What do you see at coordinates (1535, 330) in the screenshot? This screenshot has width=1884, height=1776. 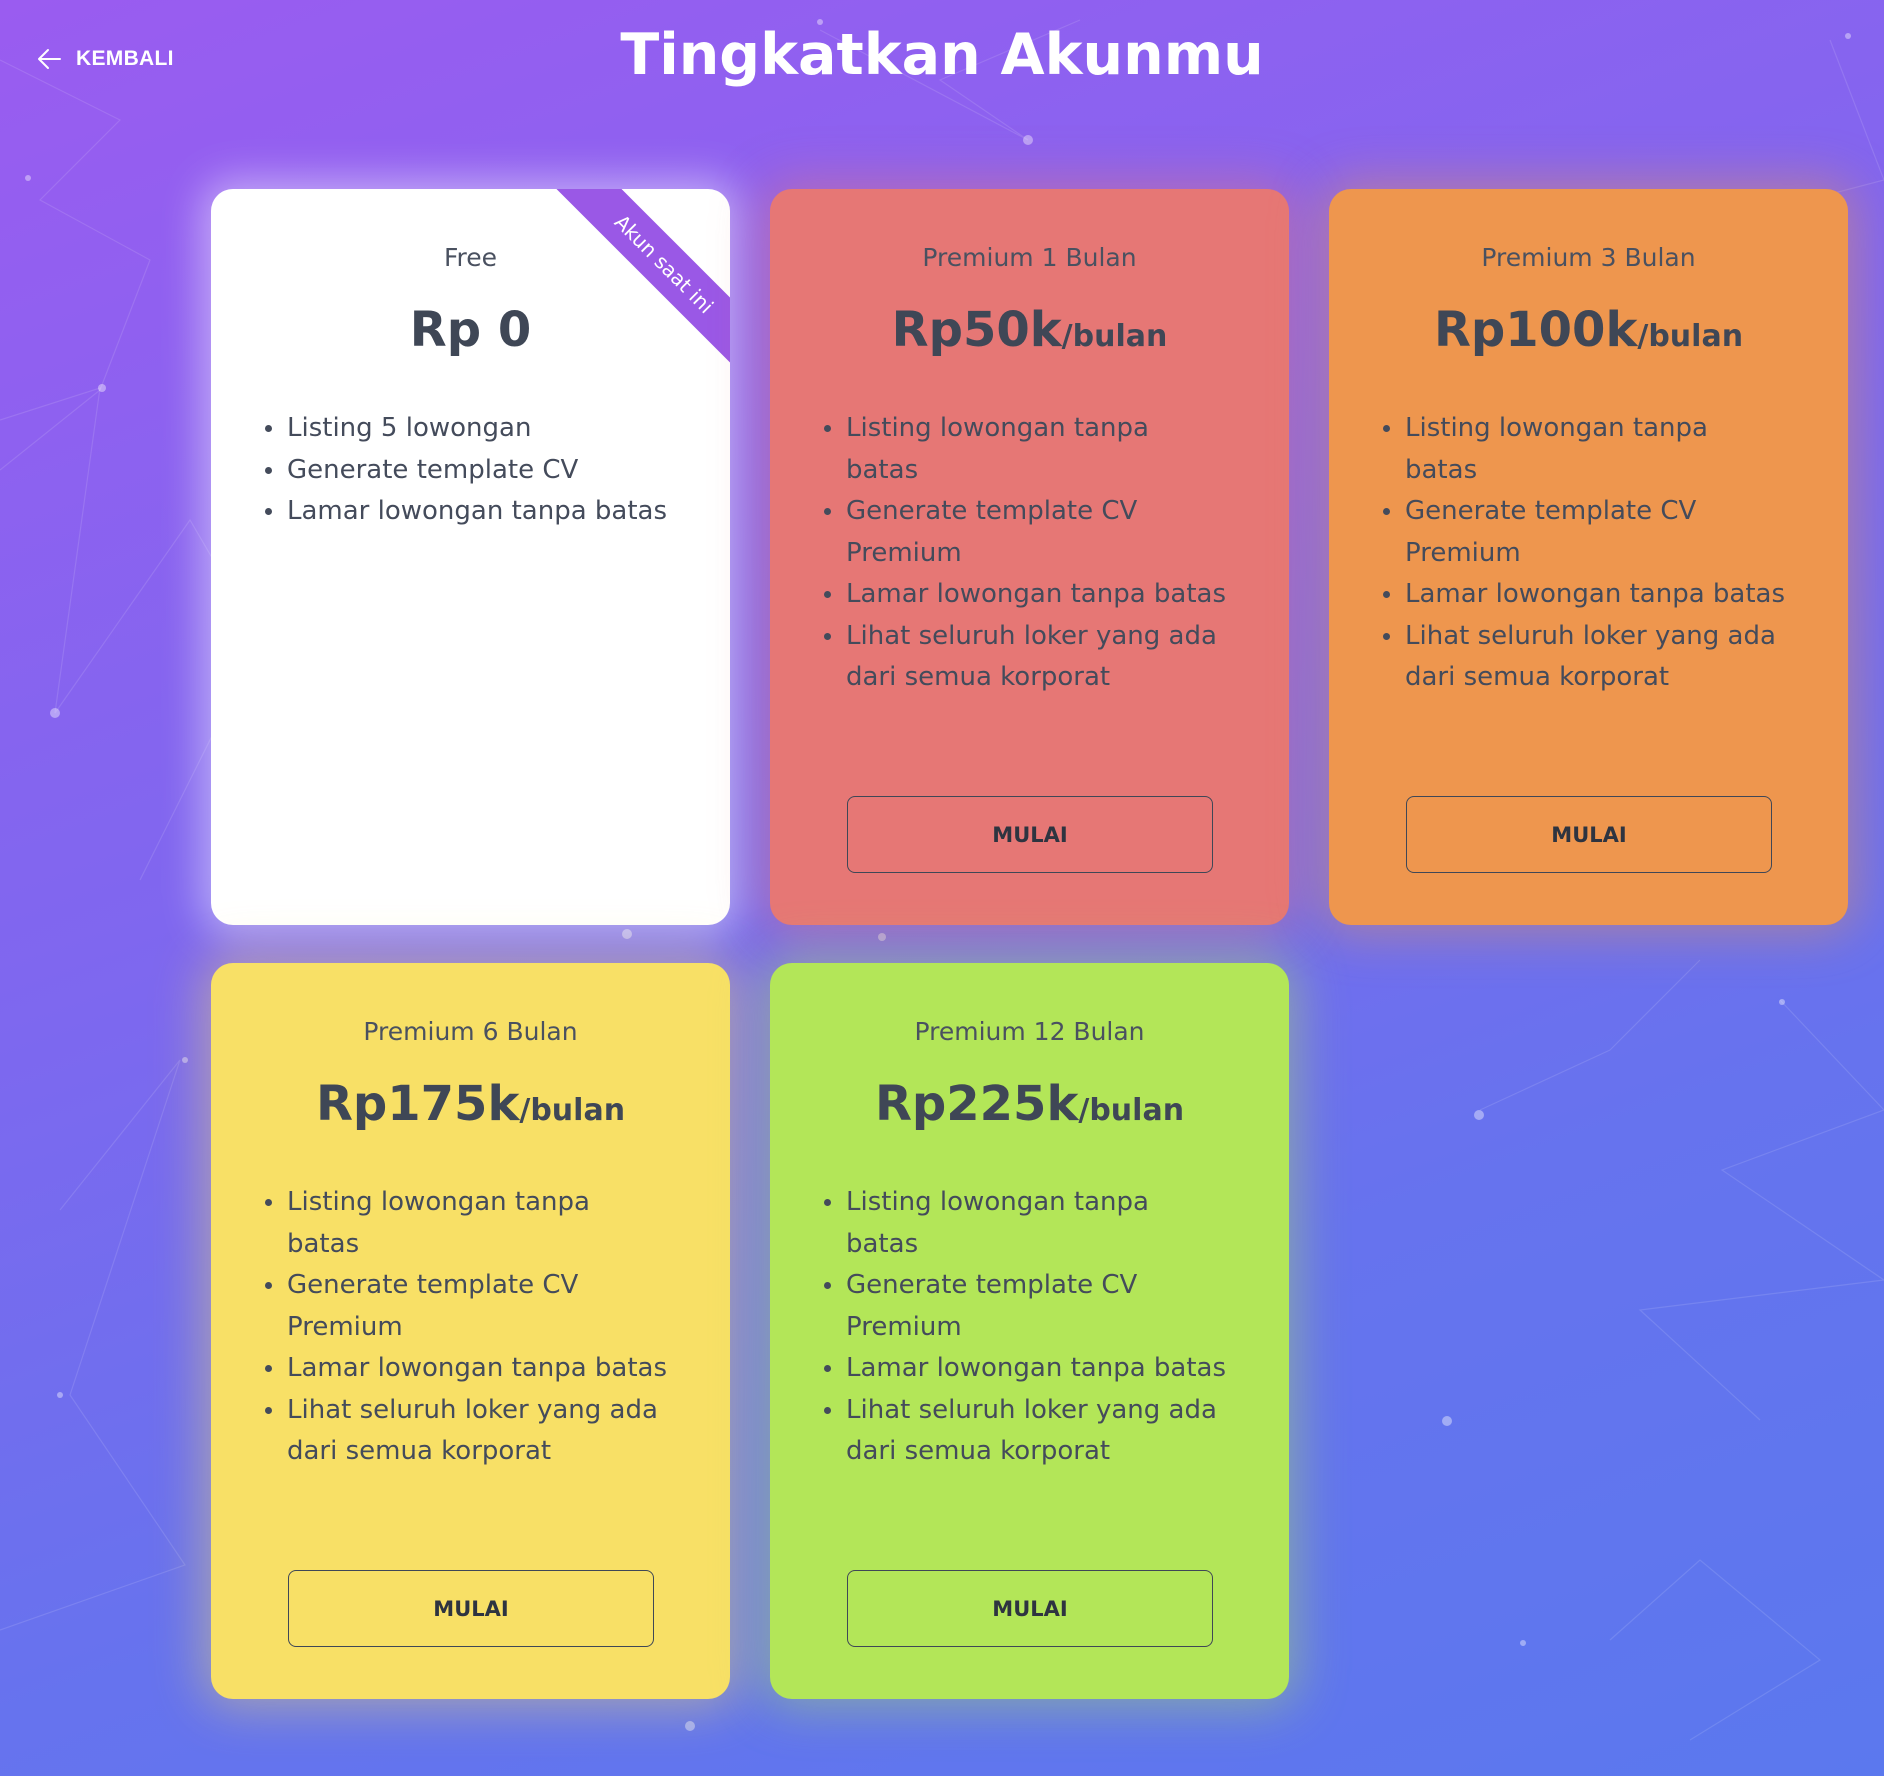 I see `price-amount: Rp100k` at bounding box center [1535, 330].